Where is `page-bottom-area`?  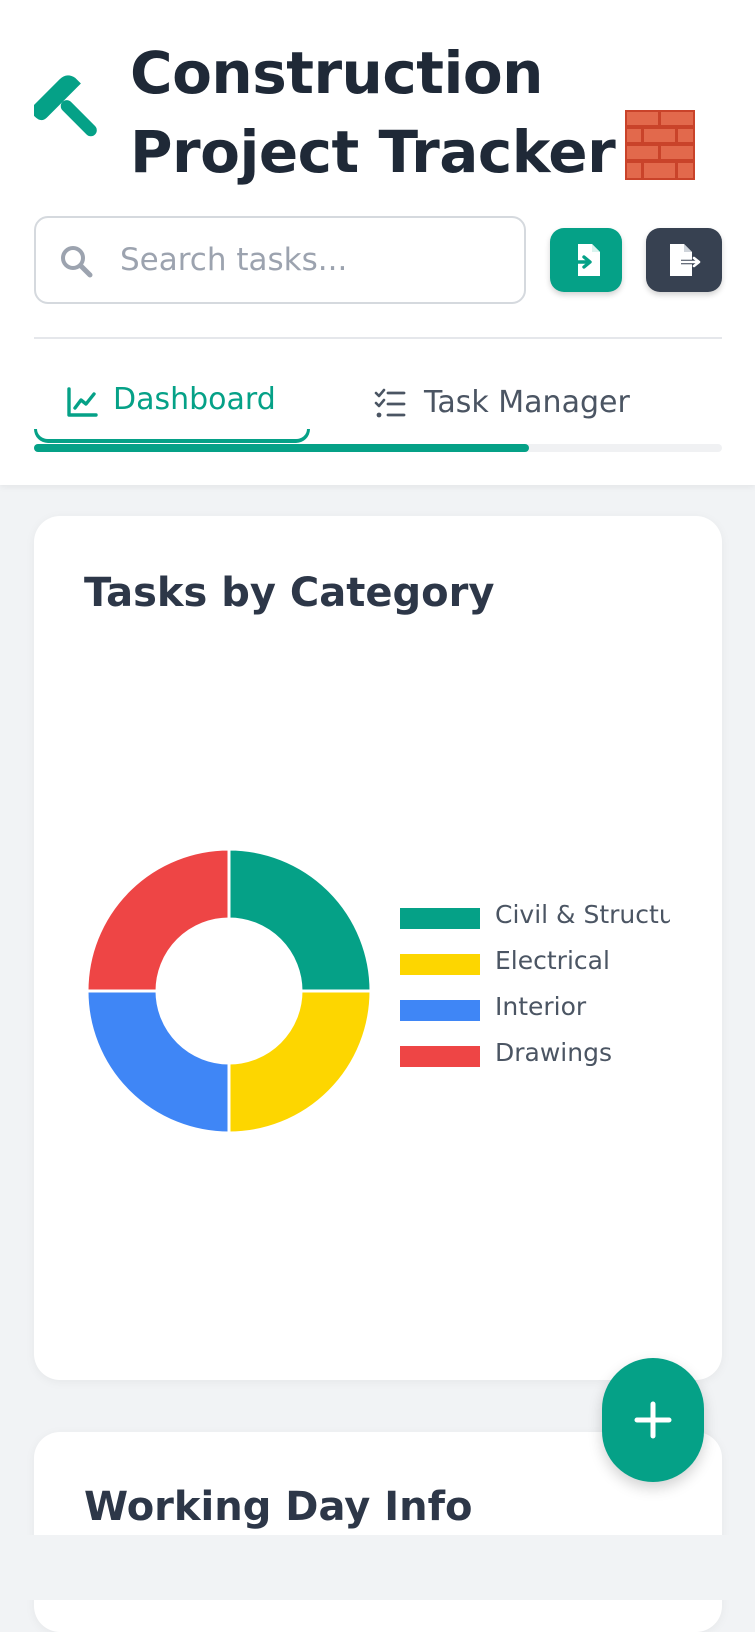 page-bottom-area is located at coordinates (377, 1567).